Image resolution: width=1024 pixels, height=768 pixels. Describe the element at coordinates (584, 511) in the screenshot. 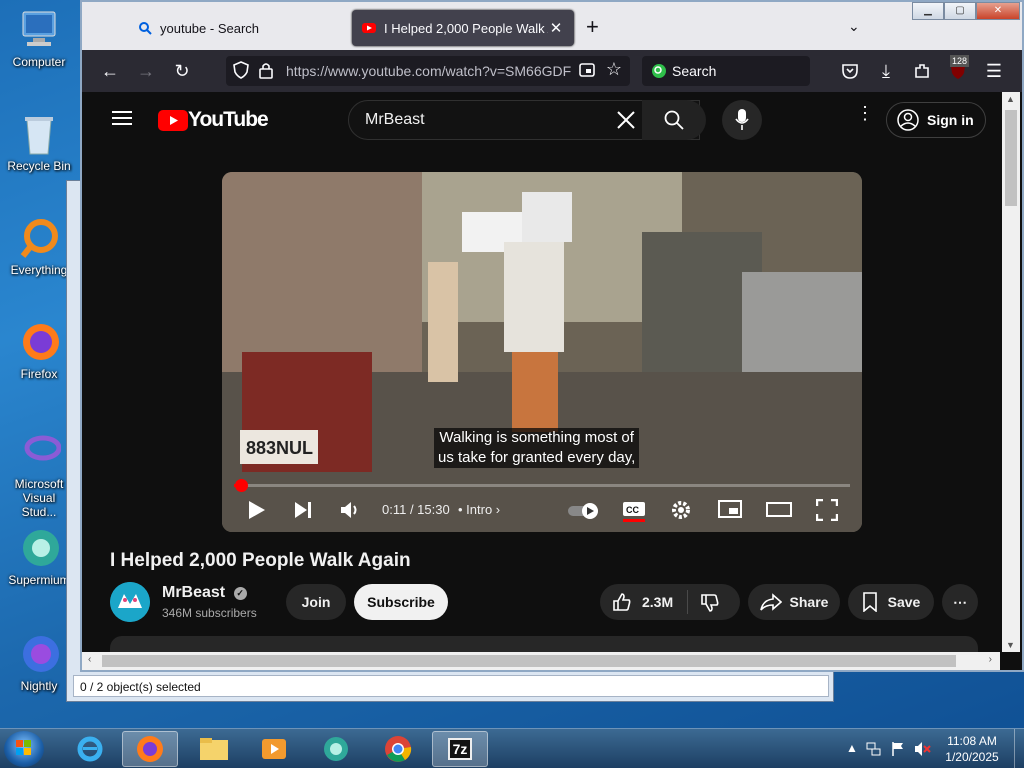

I see `autoplay-toggle-icon` at that location.